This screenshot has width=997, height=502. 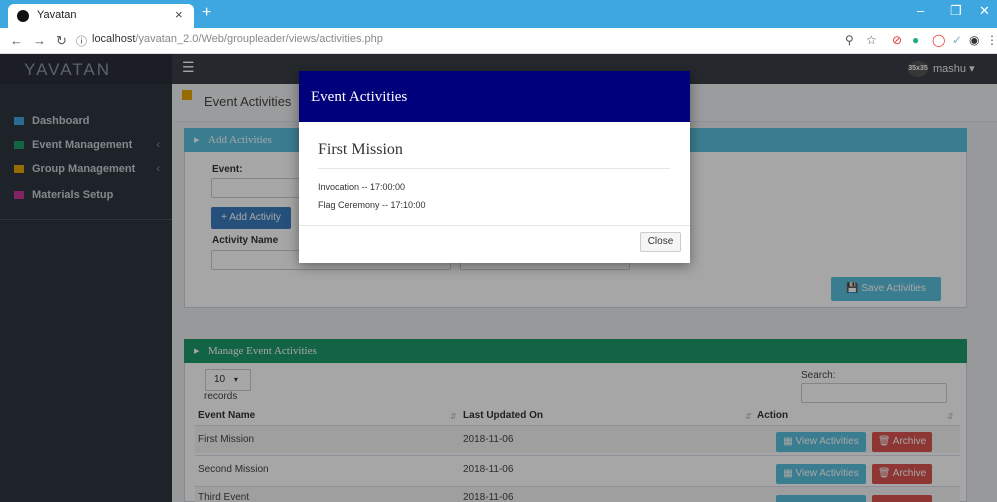 I want to click on browser-tab: Yavatan ×, so click(x=101, y=16).